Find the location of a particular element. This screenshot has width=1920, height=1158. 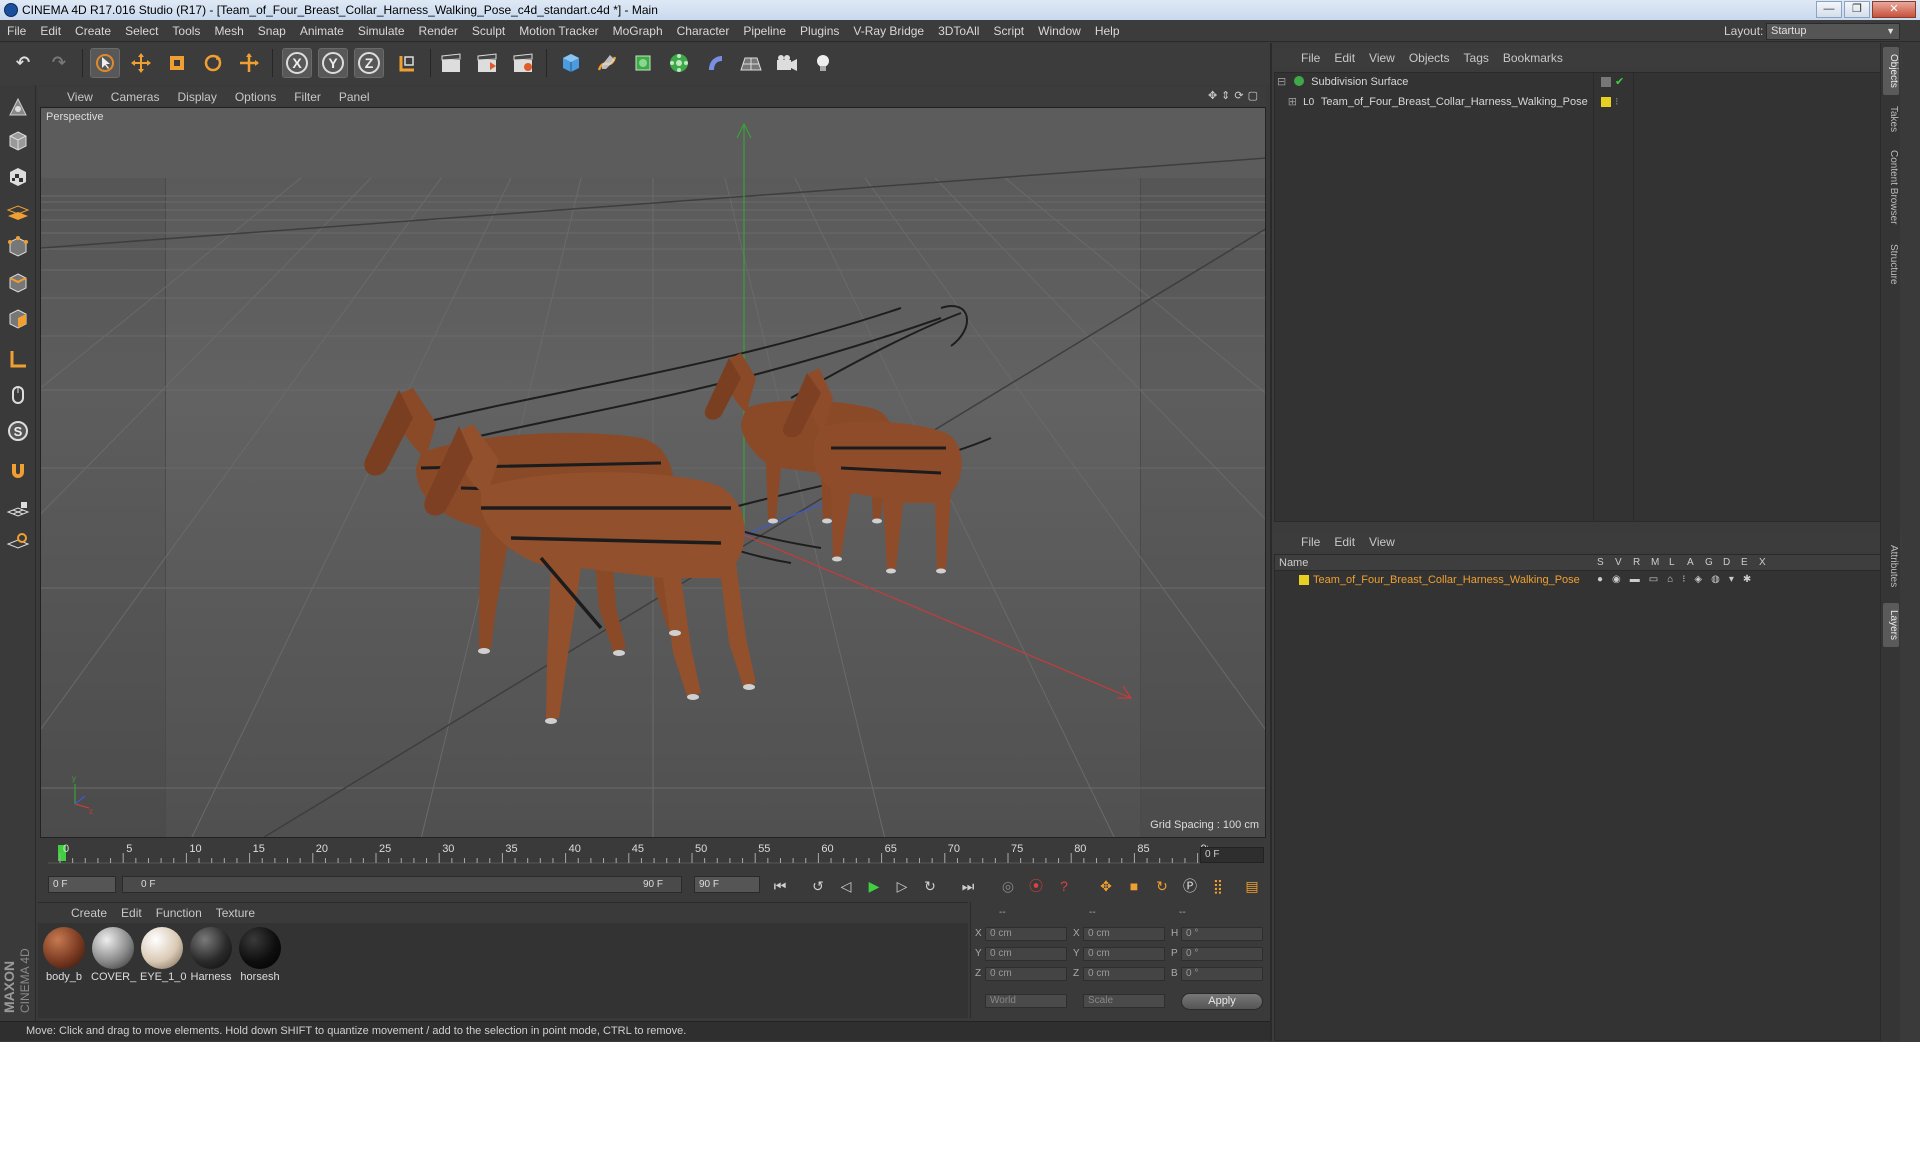

tab-content-browser: Content Browser is located at coordinates (1891, 187).